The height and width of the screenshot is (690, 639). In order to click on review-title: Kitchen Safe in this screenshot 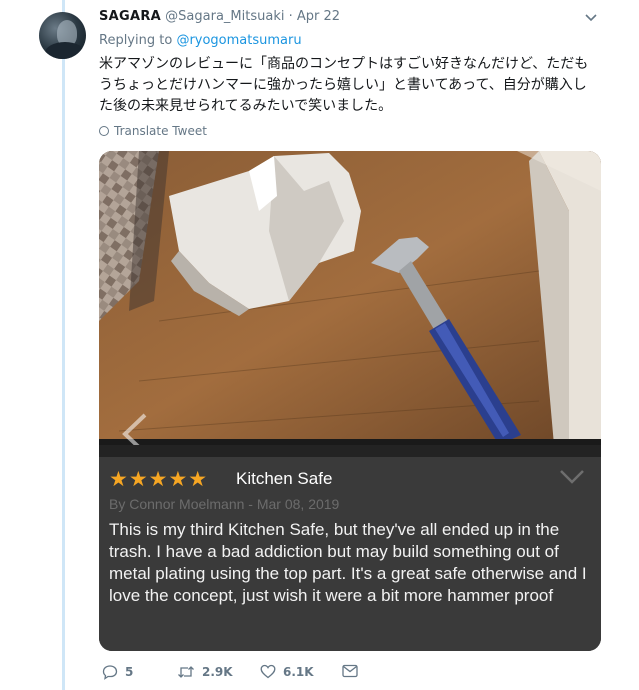, I will do `click(284, 478)`.